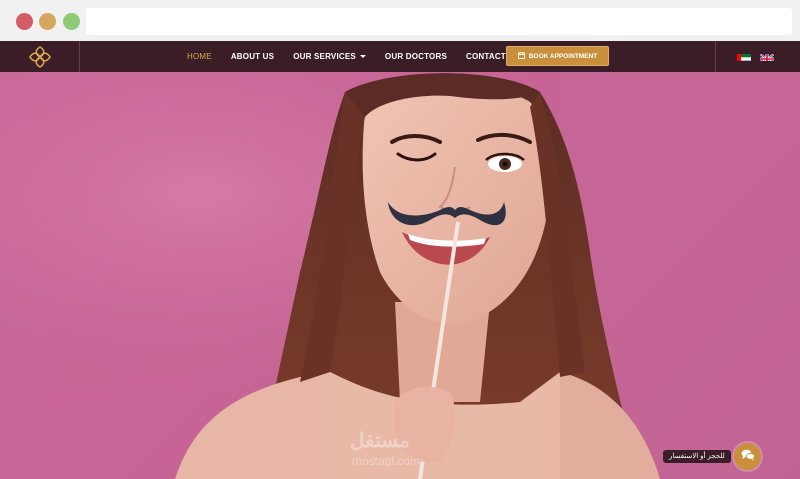 This screenshot has width=800, height=479. I want to click on chat-bubbles-icon, so click(748, 457).